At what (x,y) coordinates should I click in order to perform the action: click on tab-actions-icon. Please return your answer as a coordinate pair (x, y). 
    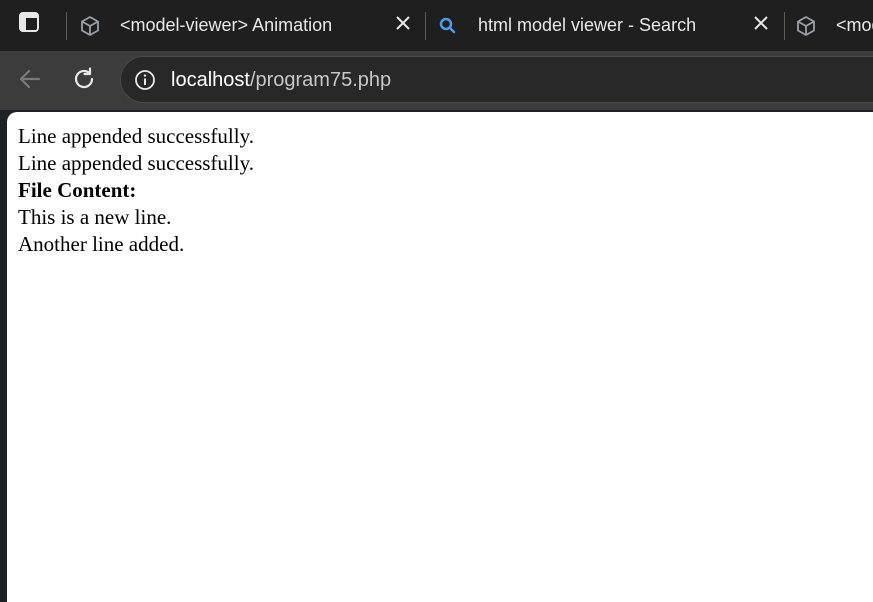
    Looking at the image, I should click on (29, 24).